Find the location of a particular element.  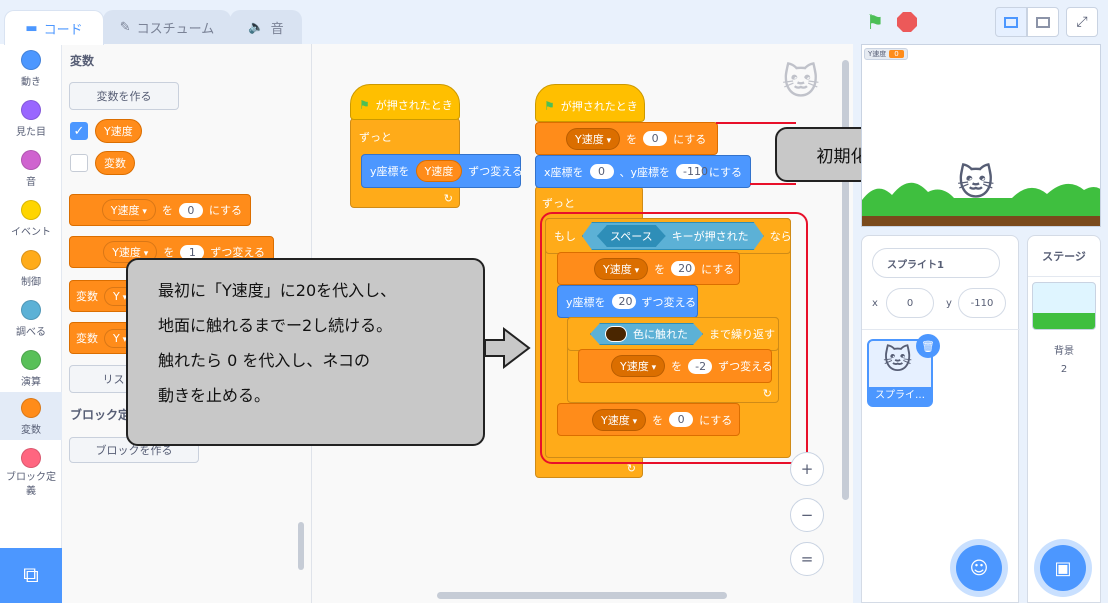

category-my-blocks: ブロック定義 is located at coordinates (31, 471).